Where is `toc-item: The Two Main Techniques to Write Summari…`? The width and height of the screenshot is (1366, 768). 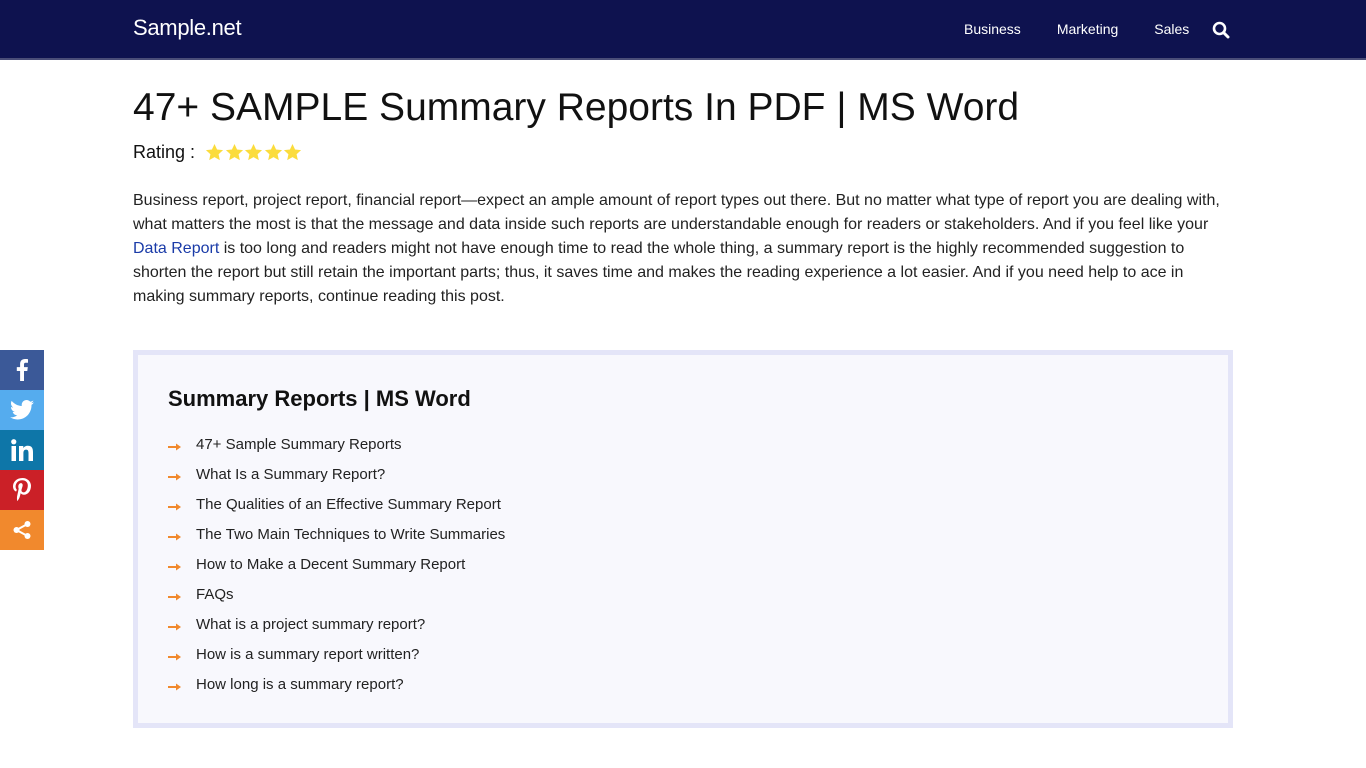
toc-item: The Two Main Techniques to Write Summari… is located at coordinates (336, 534).